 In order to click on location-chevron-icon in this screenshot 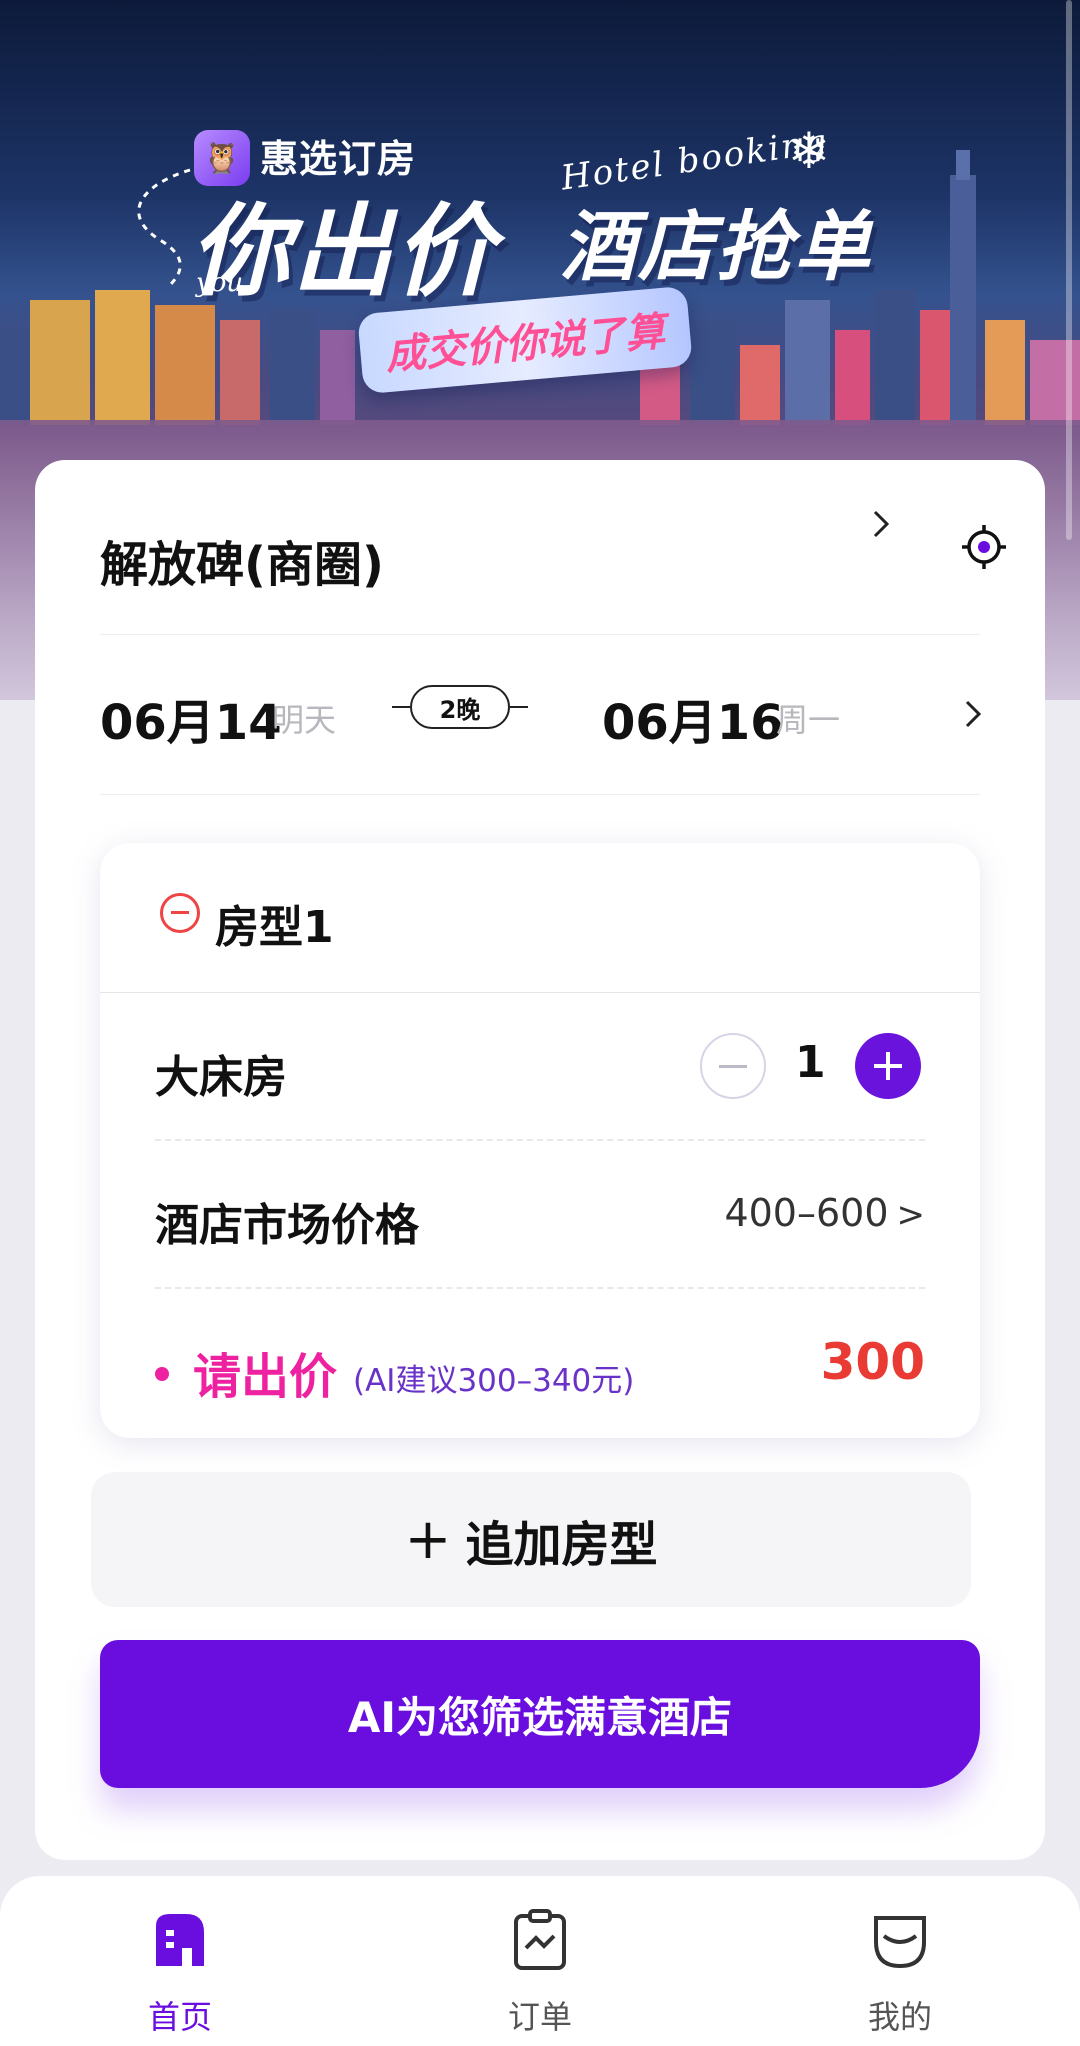, I will do `click(882, 525)`.